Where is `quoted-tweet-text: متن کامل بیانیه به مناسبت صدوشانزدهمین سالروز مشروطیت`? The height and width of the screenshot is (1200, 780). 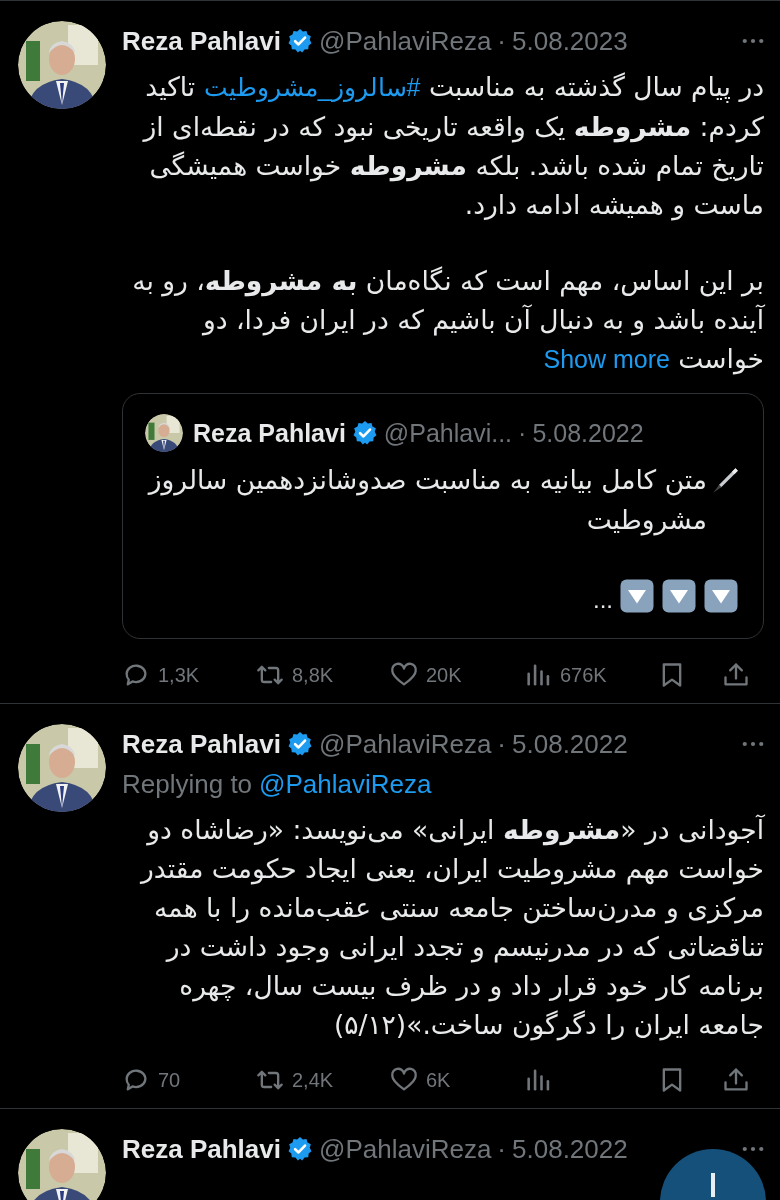 quoted-tweet-text: متن کامل بیانیه به مناسبت صدوشانزدهمین سالروز مشروطیت is located at coordinates (426, 500).